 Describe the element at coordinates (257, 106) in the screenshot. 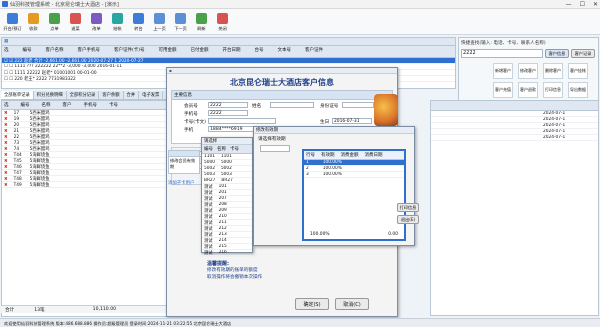

I see `name-label: 姓名` at that location.